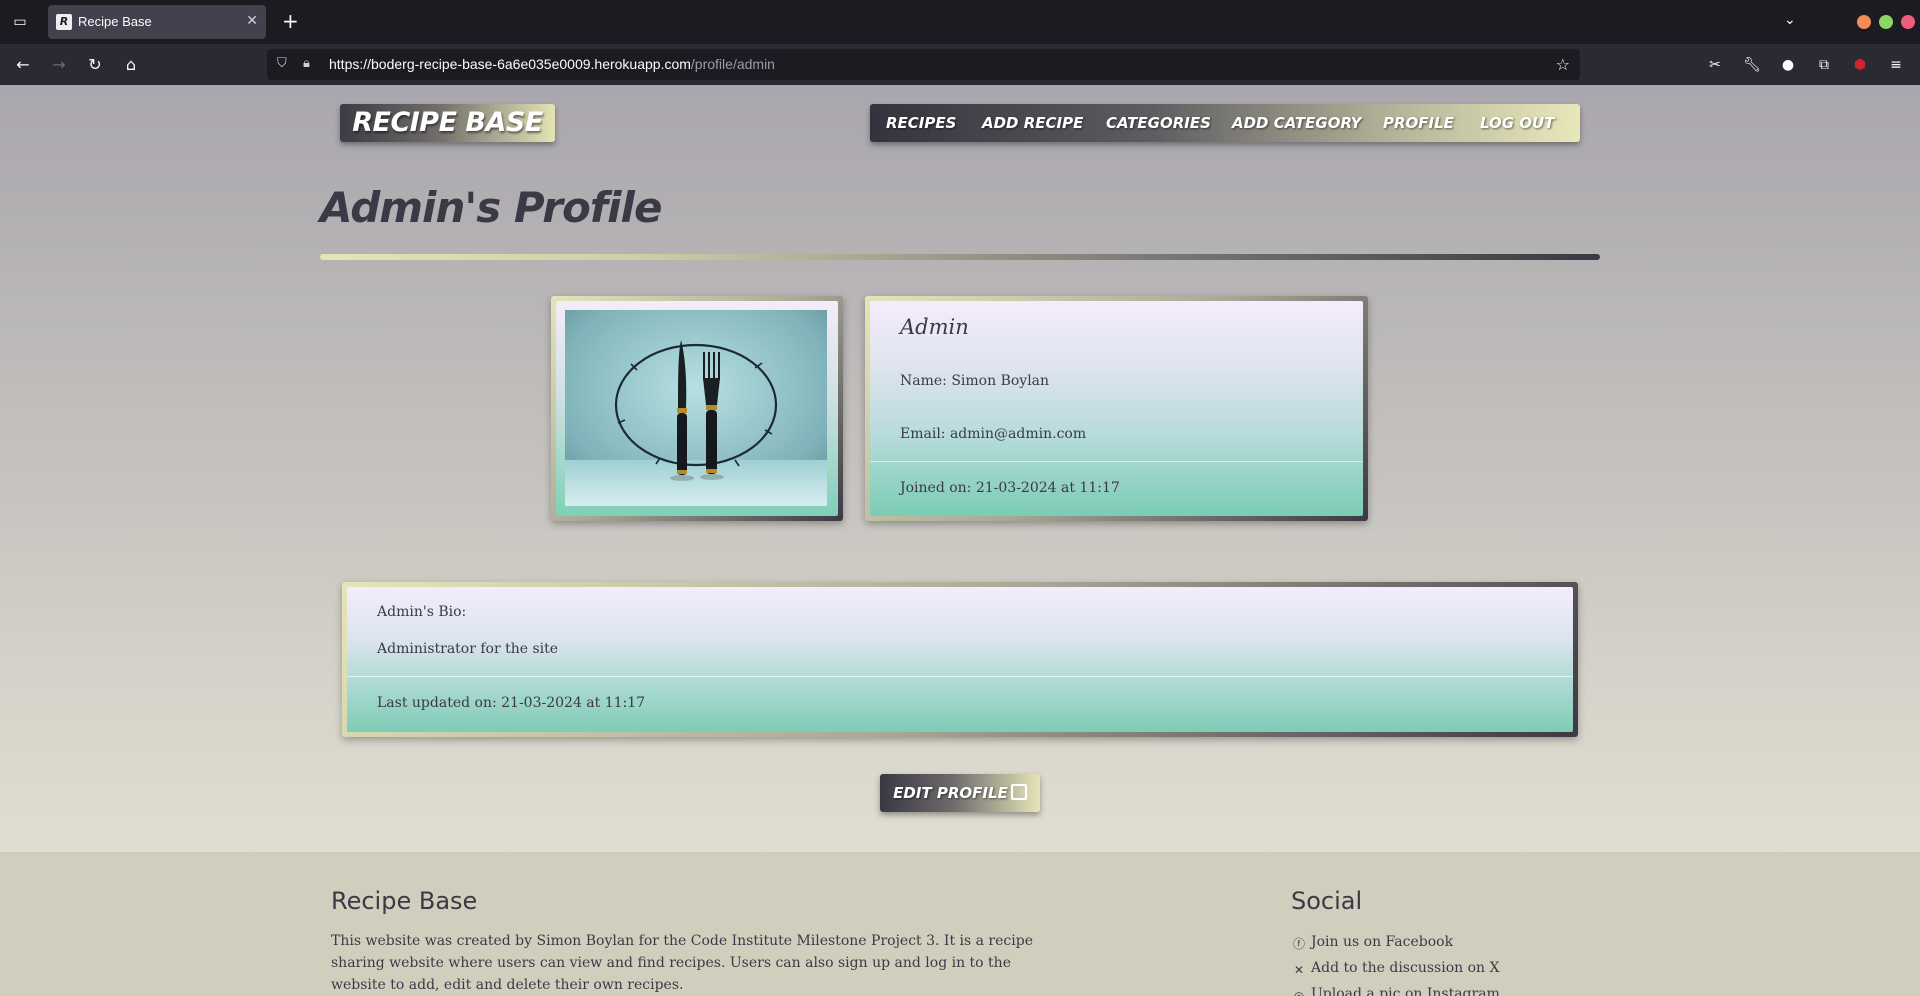  What do you see at coordinates (491, 207) in the screenshot?
I see `page-title: Admin's Profile` at bounding box center [491, 207].